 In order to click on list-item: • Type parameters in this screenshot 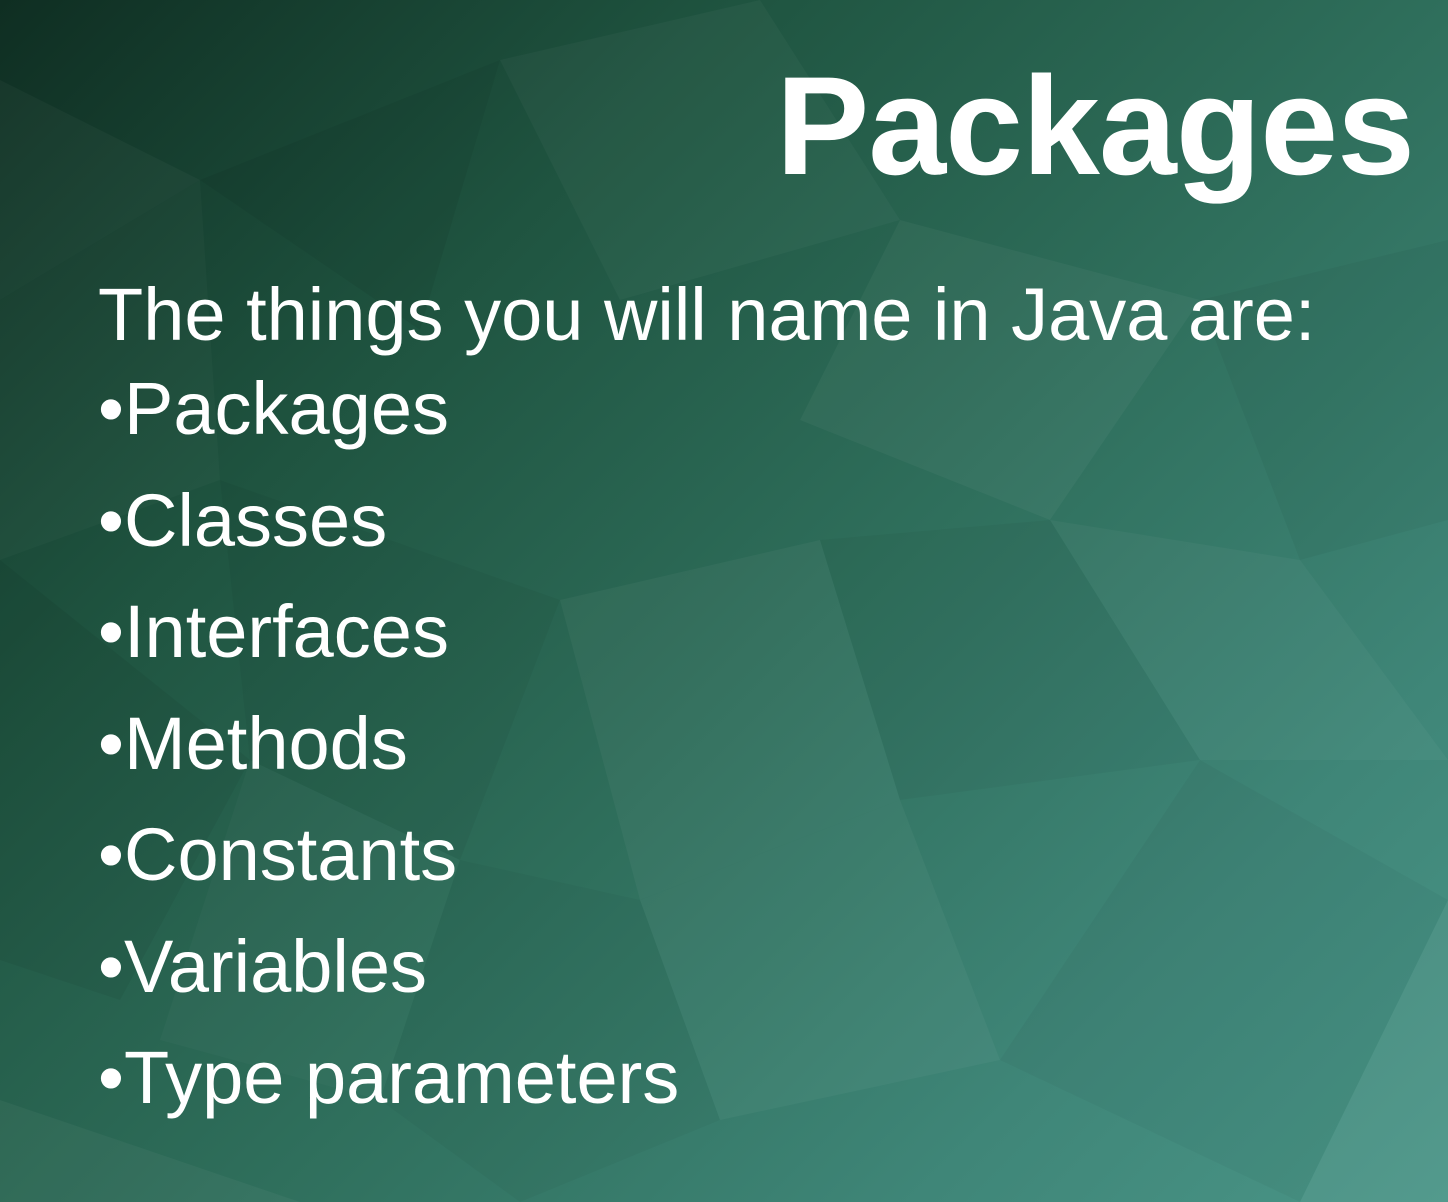, I will do `click(388, 1097)`.